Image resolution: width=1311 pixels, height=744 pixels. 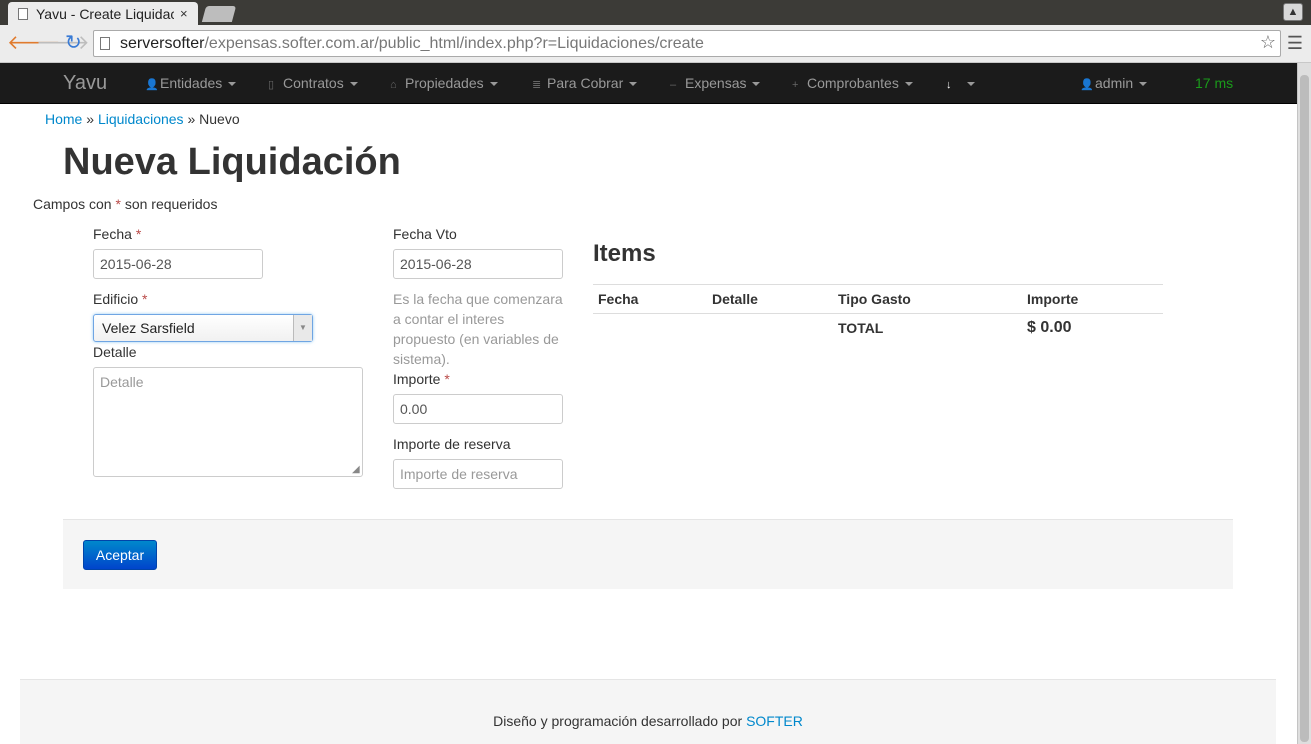 I want to click on select-arrow-icon: ▼, so click(x=302, y=328).